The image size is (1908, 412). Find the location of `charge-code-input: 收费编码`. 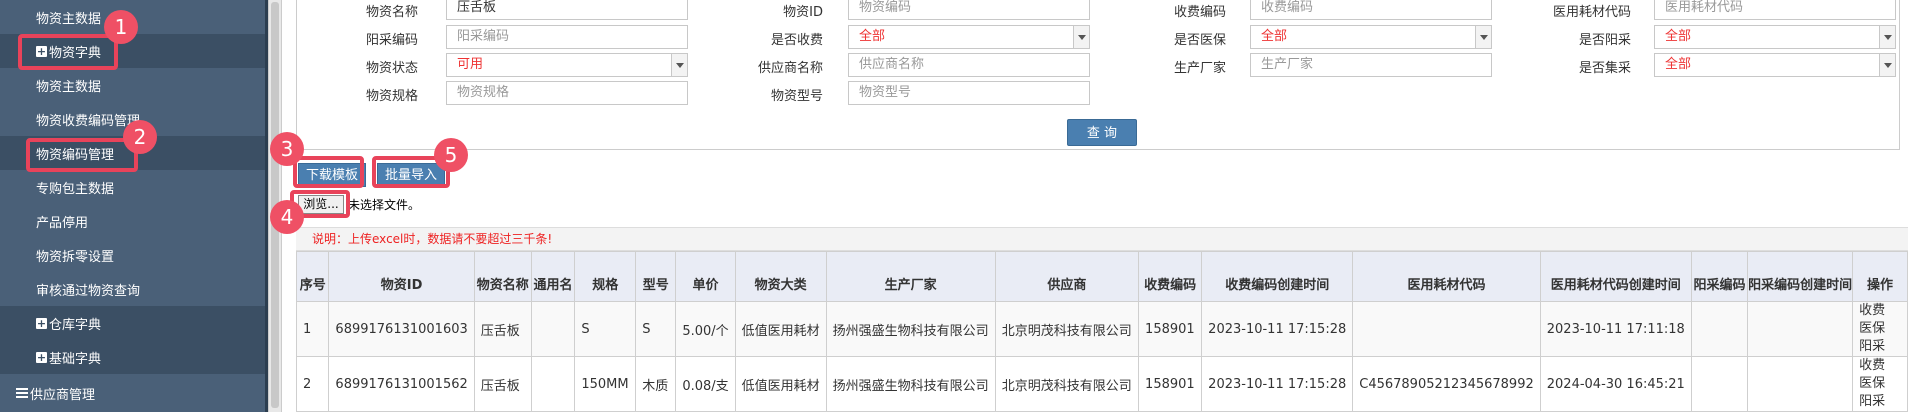

charge-code-input: 收费编码 is located at coordinates (1371, 10).